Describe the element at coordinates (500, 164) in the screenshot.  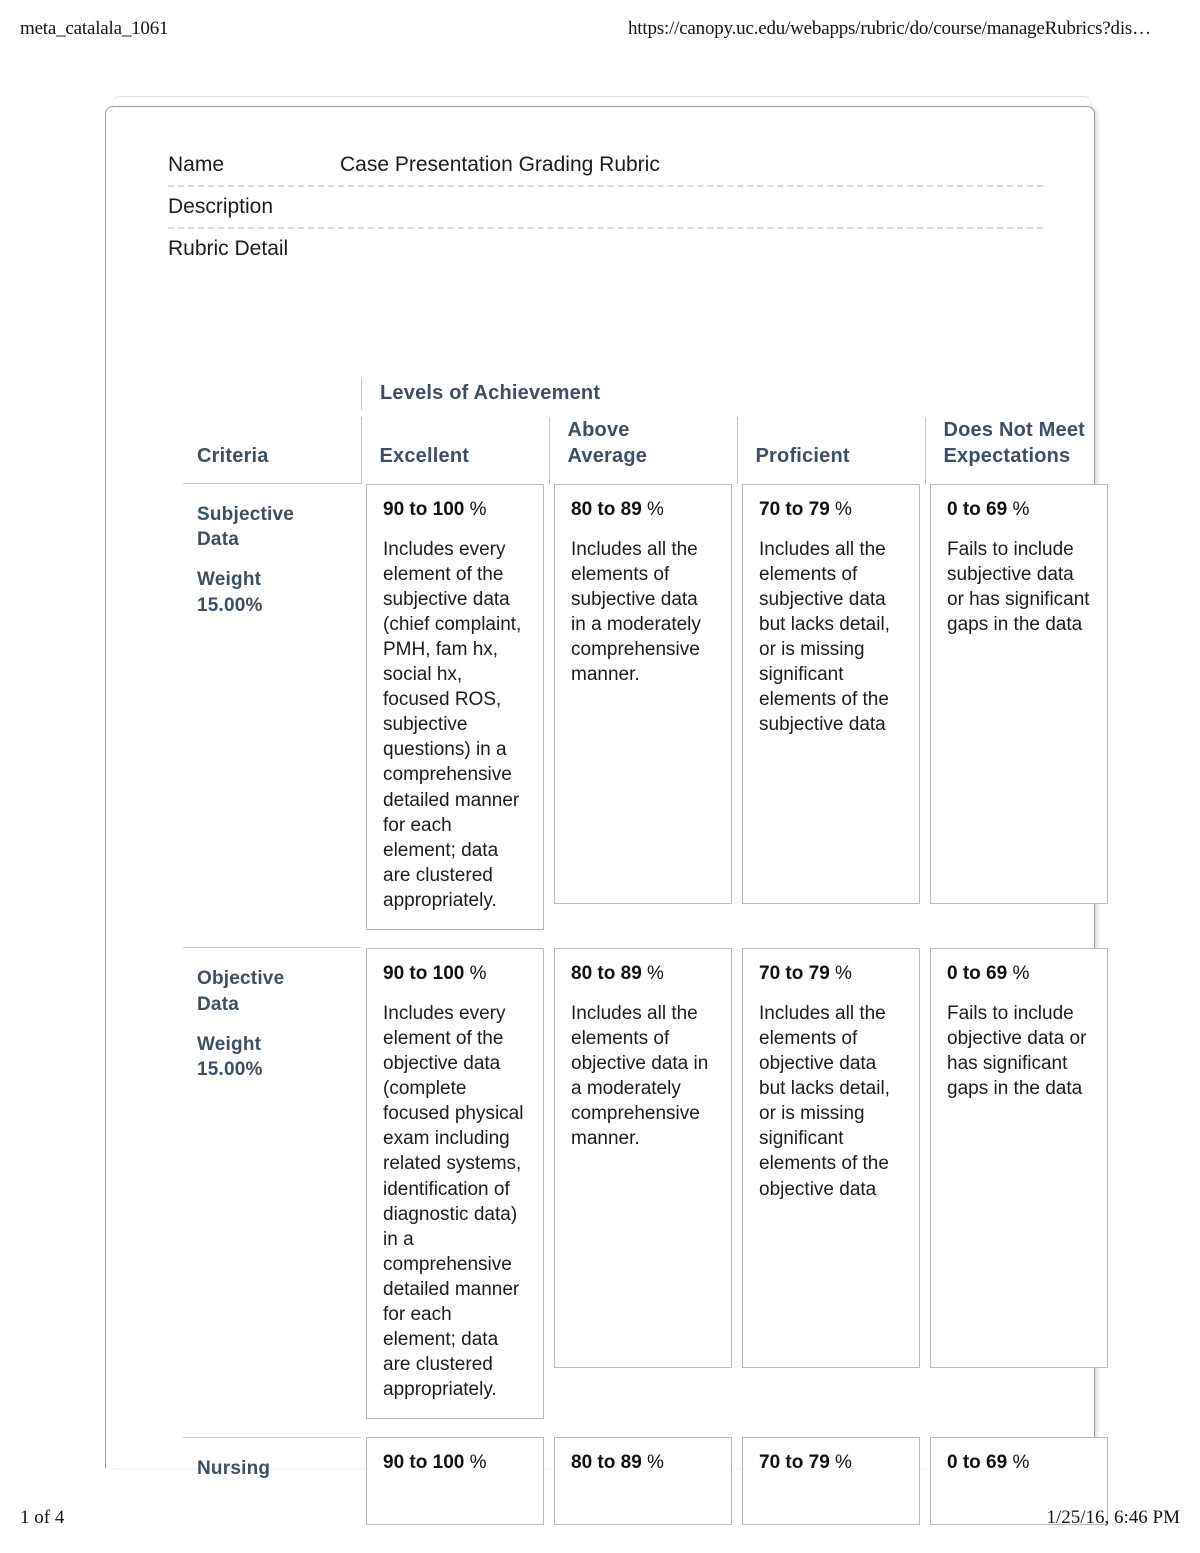
I see `name-value: Case Presentation Grading Rubric` at that location.